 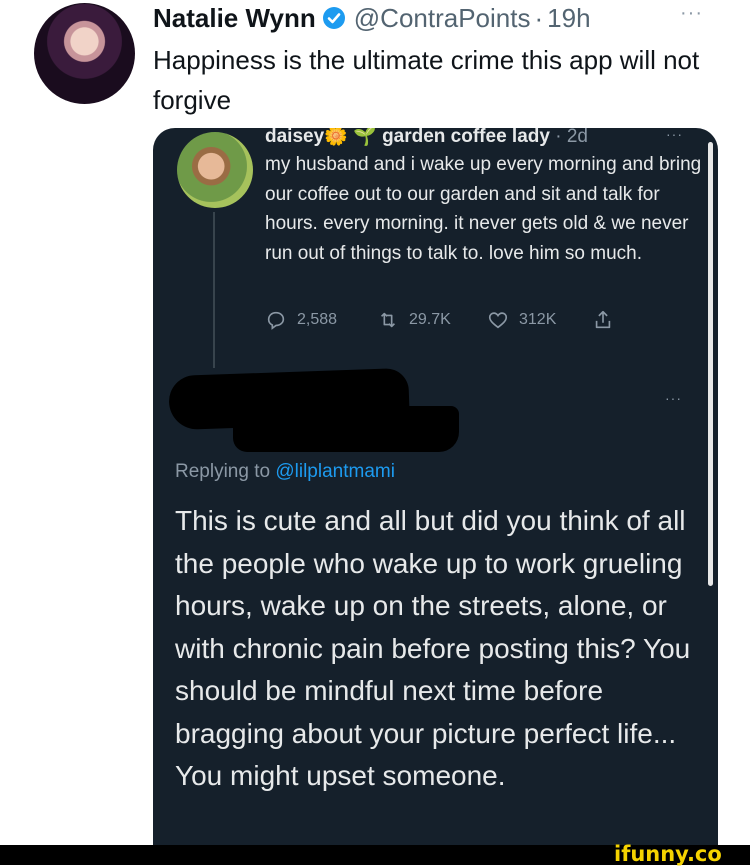 What do you see at coordinates (84, 53) in the screenshot?
I see `avatar` at bounding box center [84, 53].